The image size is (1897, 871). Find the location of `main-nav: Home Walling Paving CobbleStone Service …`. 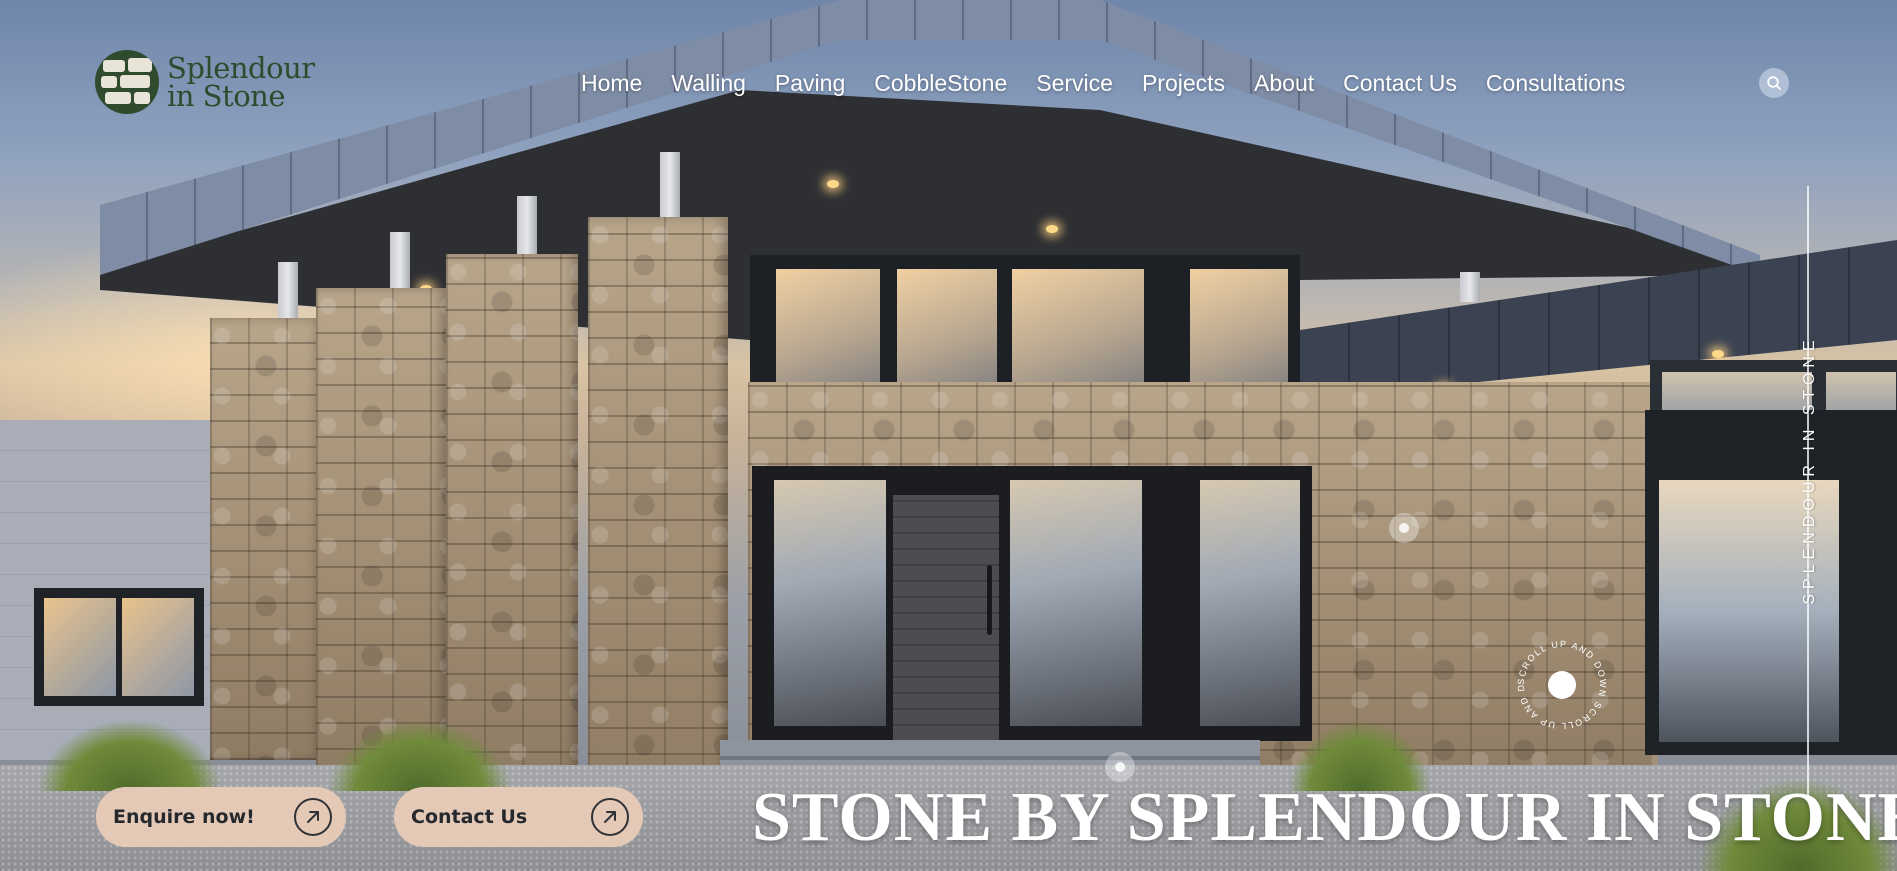

main-nav: Home Walling Paving CobbleStone Service … is located at coordinates (1103, 83).